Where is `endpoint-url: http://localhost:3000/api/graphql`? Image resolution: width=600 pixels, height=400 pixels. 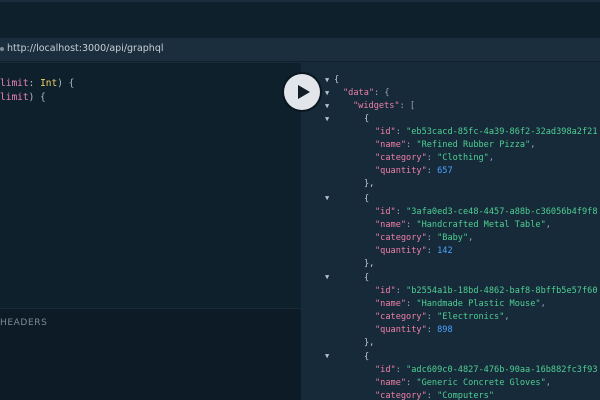
endpoint-url: http://localhost:3000/api/graphql is located at coordinates (85, 48).